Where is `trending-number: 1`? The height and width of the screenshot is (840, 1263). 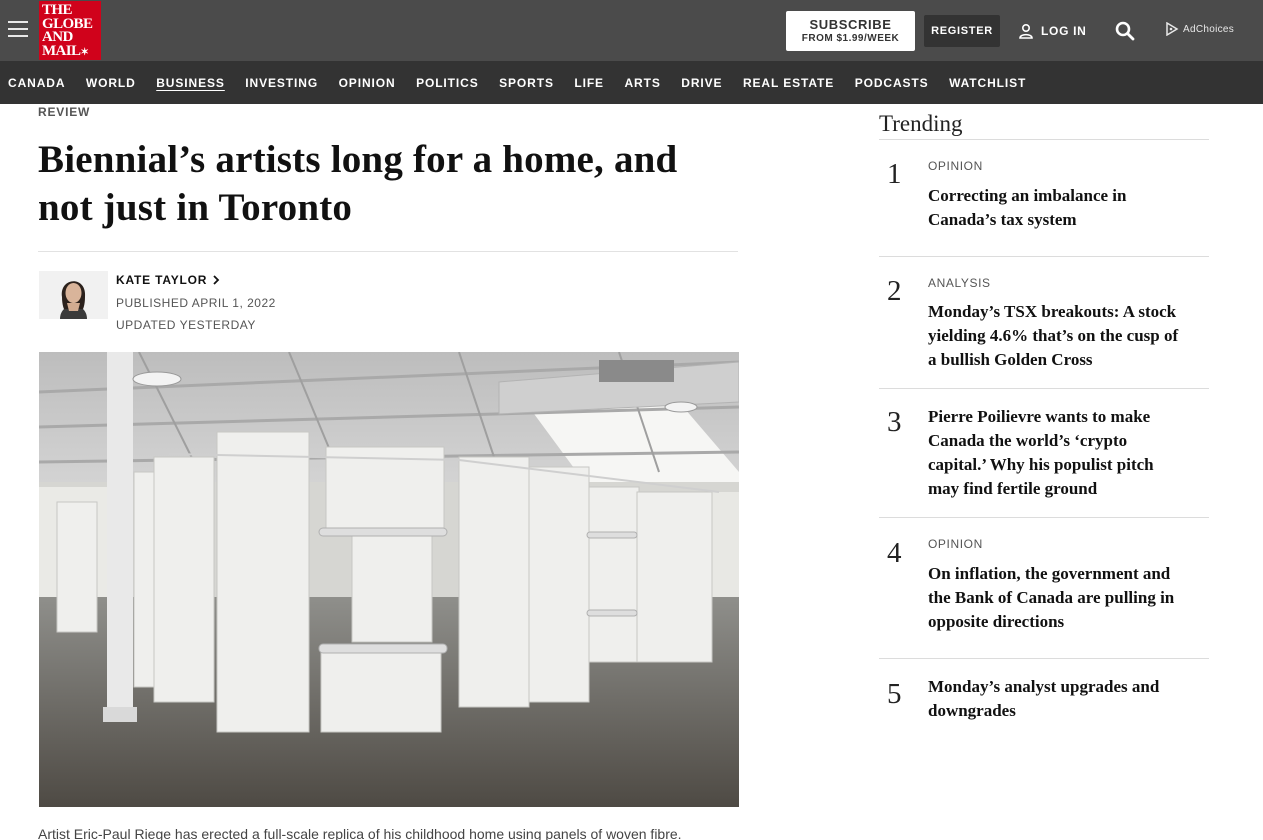
trending-number: 1 is located at coordinates (894, 174).